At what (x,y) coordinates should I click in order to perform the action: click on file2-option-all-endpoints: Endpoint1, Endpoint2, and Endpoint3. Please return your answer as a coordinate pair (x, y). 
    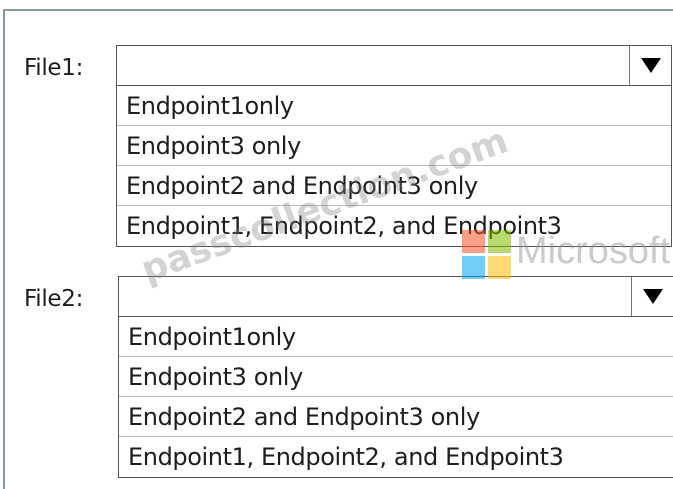
    Looking at the image, I should click on (396, 457).